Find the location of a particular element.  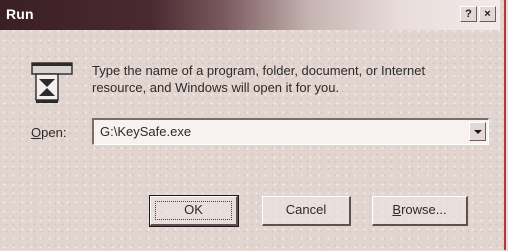

cancel-button: Cancel is located at coordinates (306, 211).